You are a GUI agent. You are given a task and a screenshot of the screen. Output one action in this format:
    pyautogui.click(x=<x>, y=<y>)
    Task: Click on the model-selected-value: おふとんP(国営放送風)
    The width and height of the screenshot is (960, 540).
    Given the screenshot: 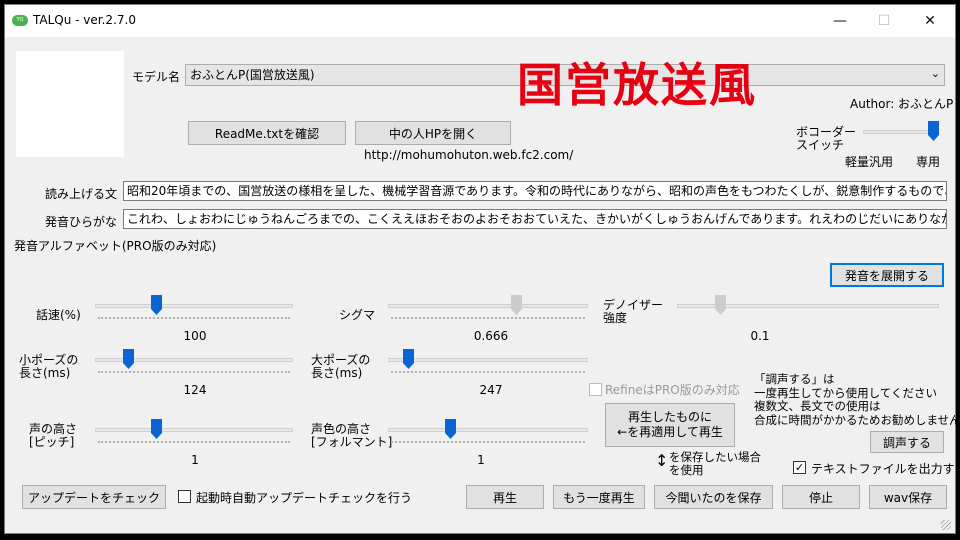 What is the action you would take?
    pyautogui.click(x=252, y=75)
    